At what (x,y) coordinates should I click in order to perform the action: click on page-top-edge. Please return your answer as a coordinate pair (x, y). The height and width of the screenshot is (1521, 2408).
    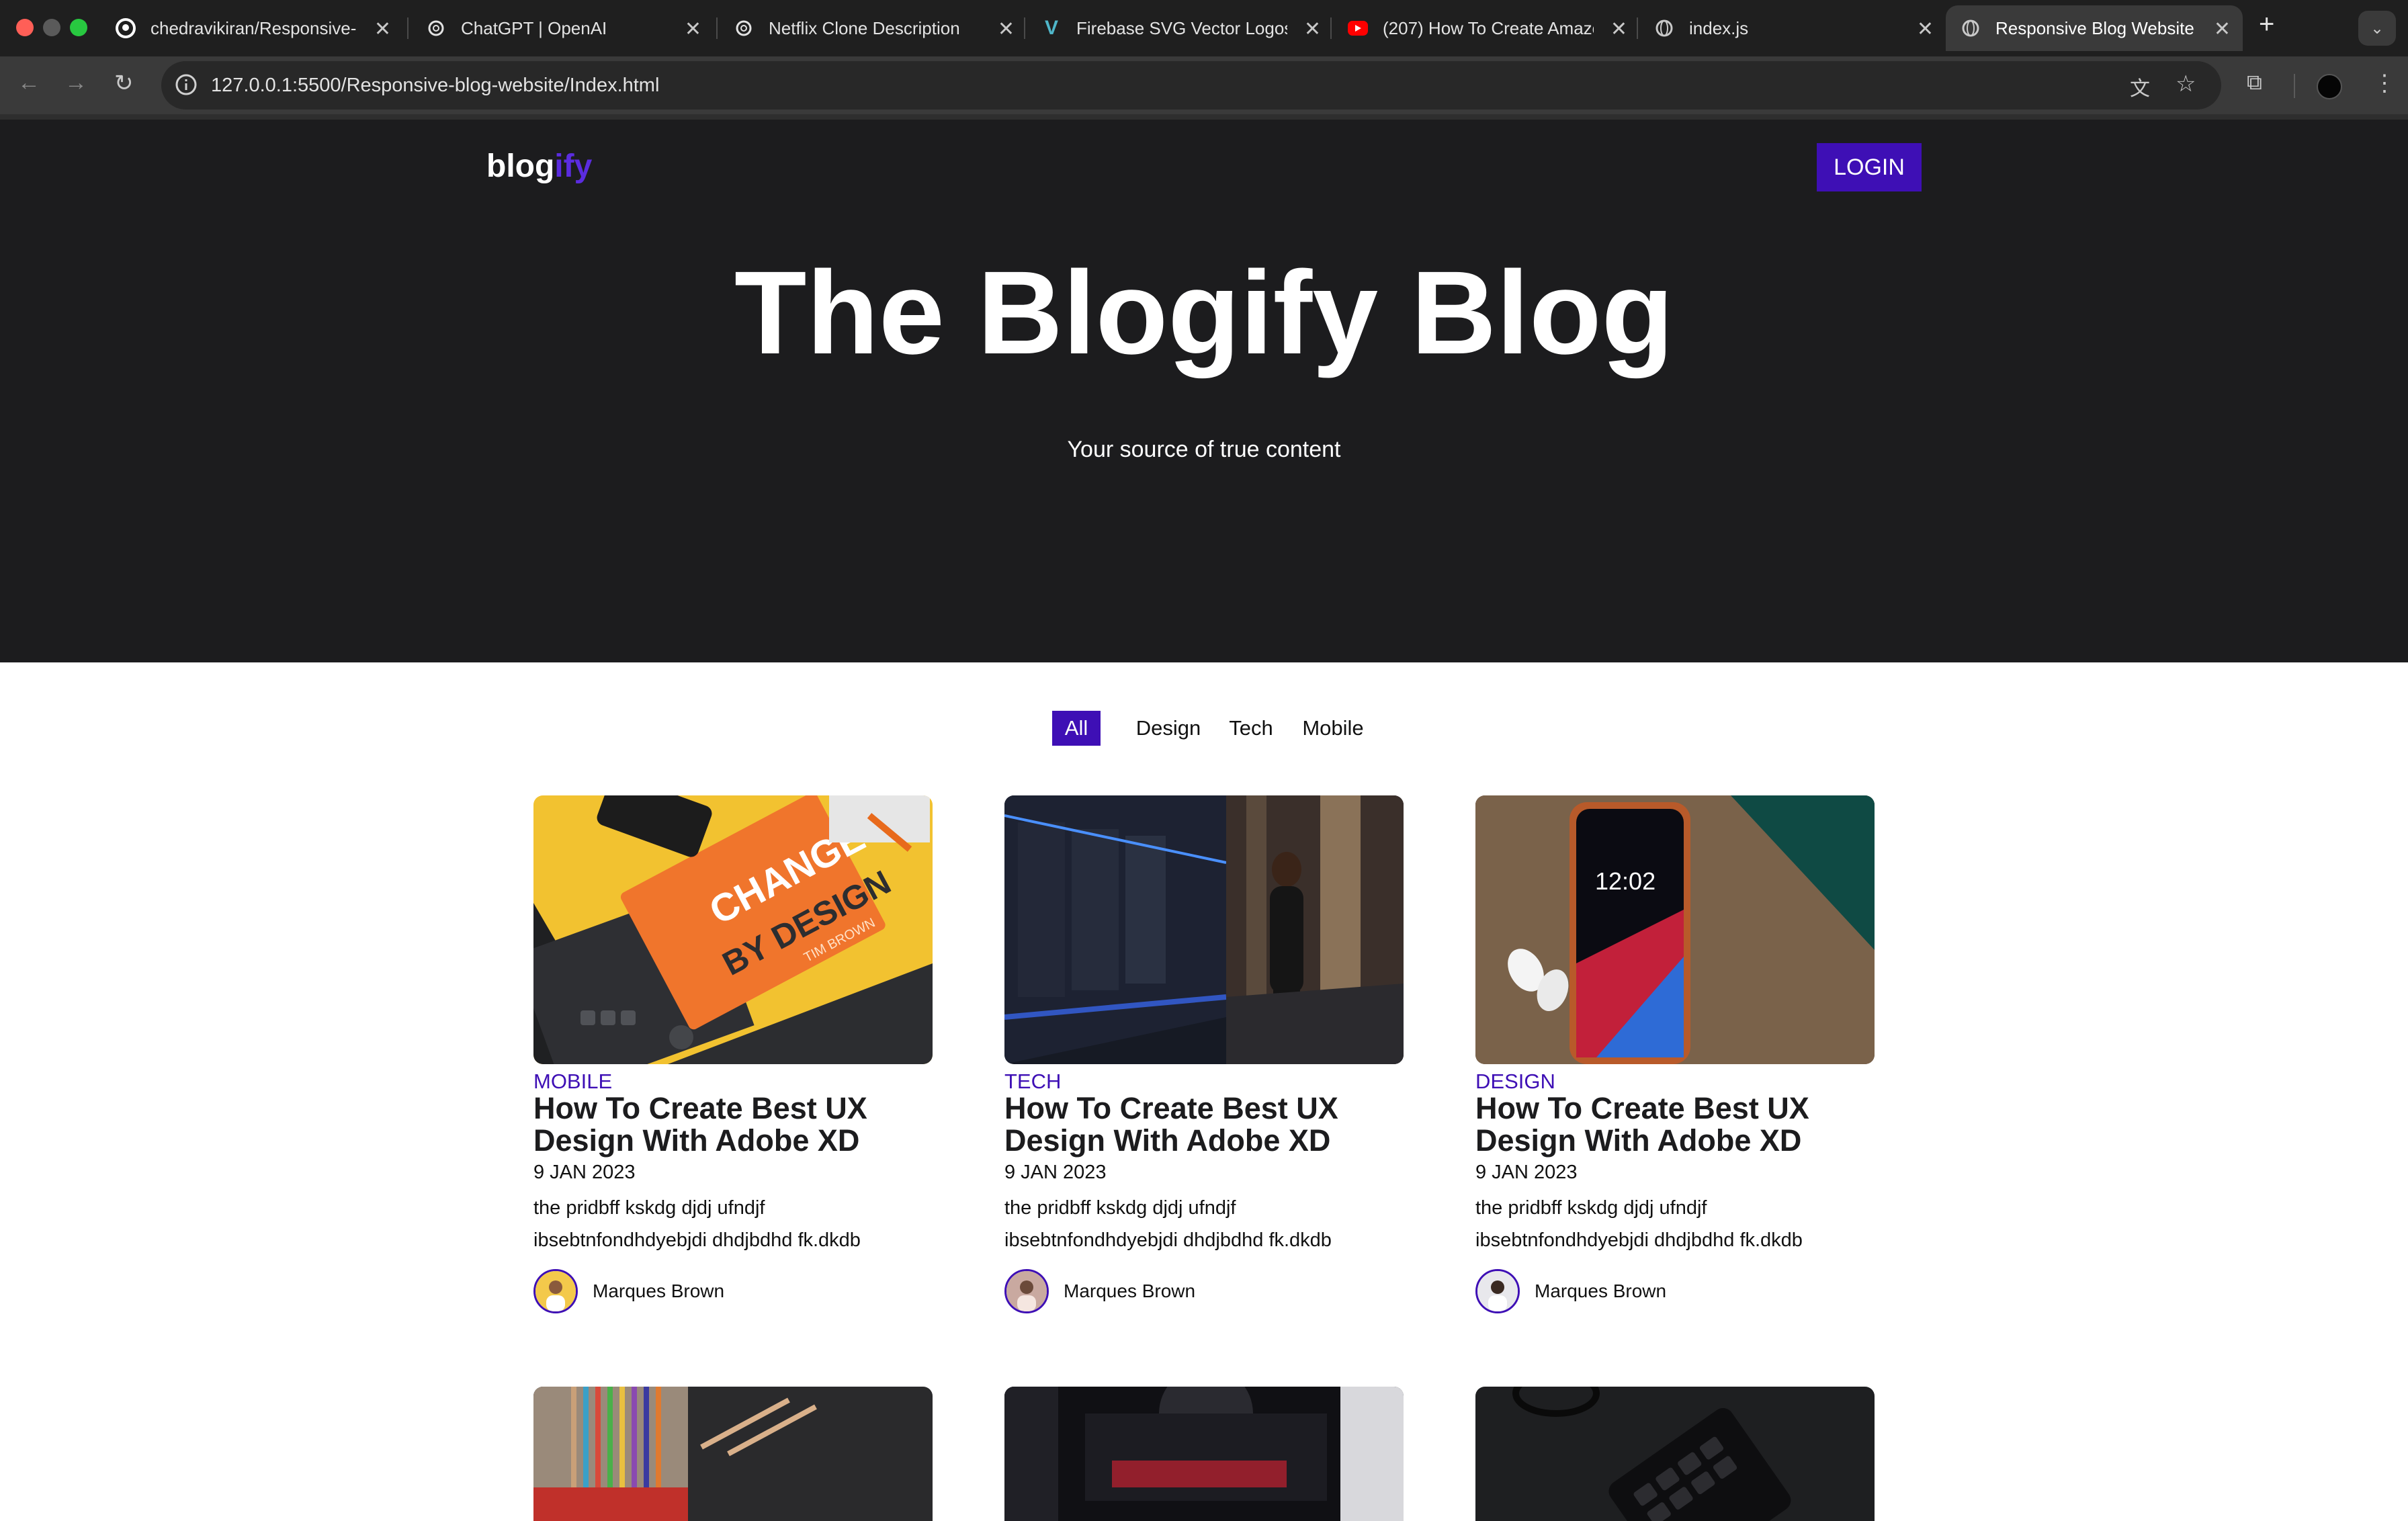
    Looking at the image, I should click on (1204, 117).